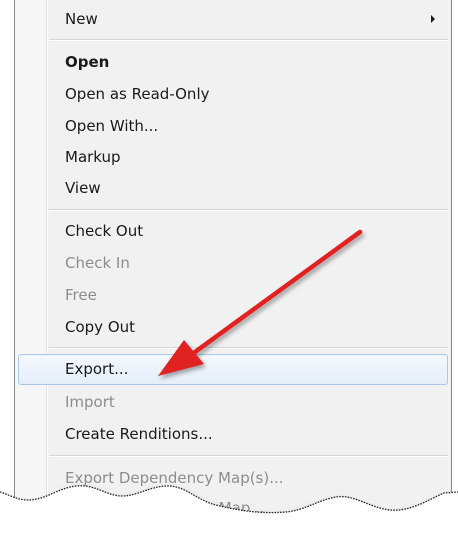 This screenshot has height=535, width=458. Describe the element at coordinates (233, 263) in the screenshot. I see `menu-item-check-in: Check In` at that location.